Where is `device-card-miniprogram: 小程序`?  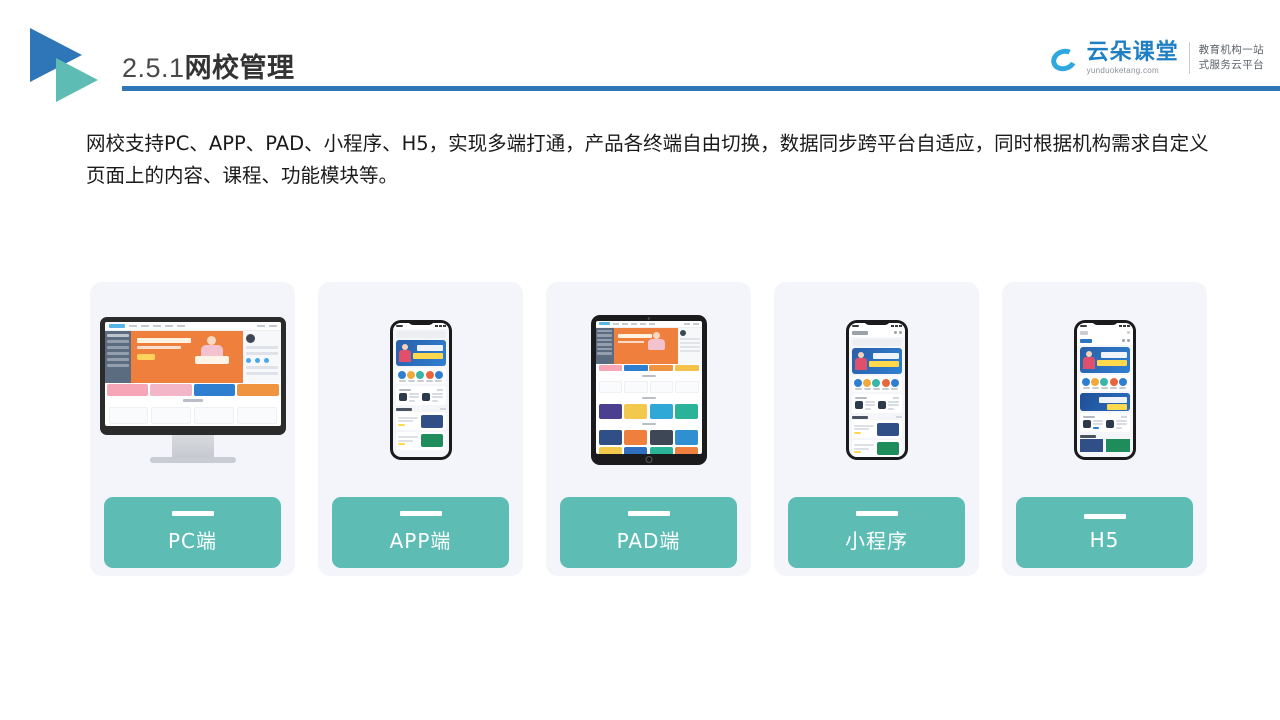
device-card-miniprogram: 小程序 is located at coordinates (876, 429).